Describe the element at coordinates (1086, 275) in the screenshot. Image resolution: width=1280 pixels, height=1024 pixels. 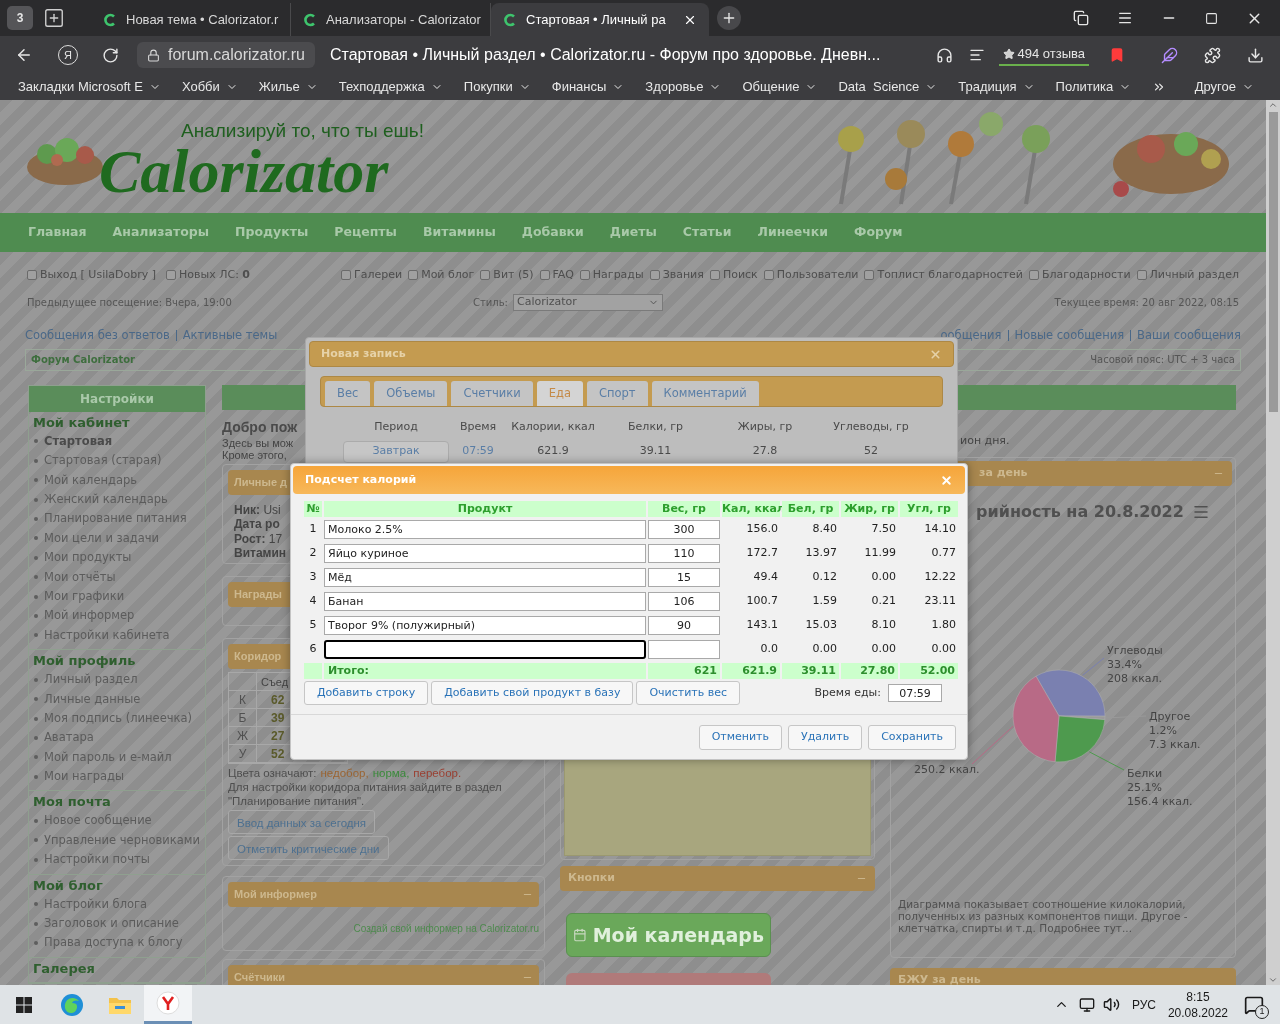
I see `user-link: Благодарности` at that location.